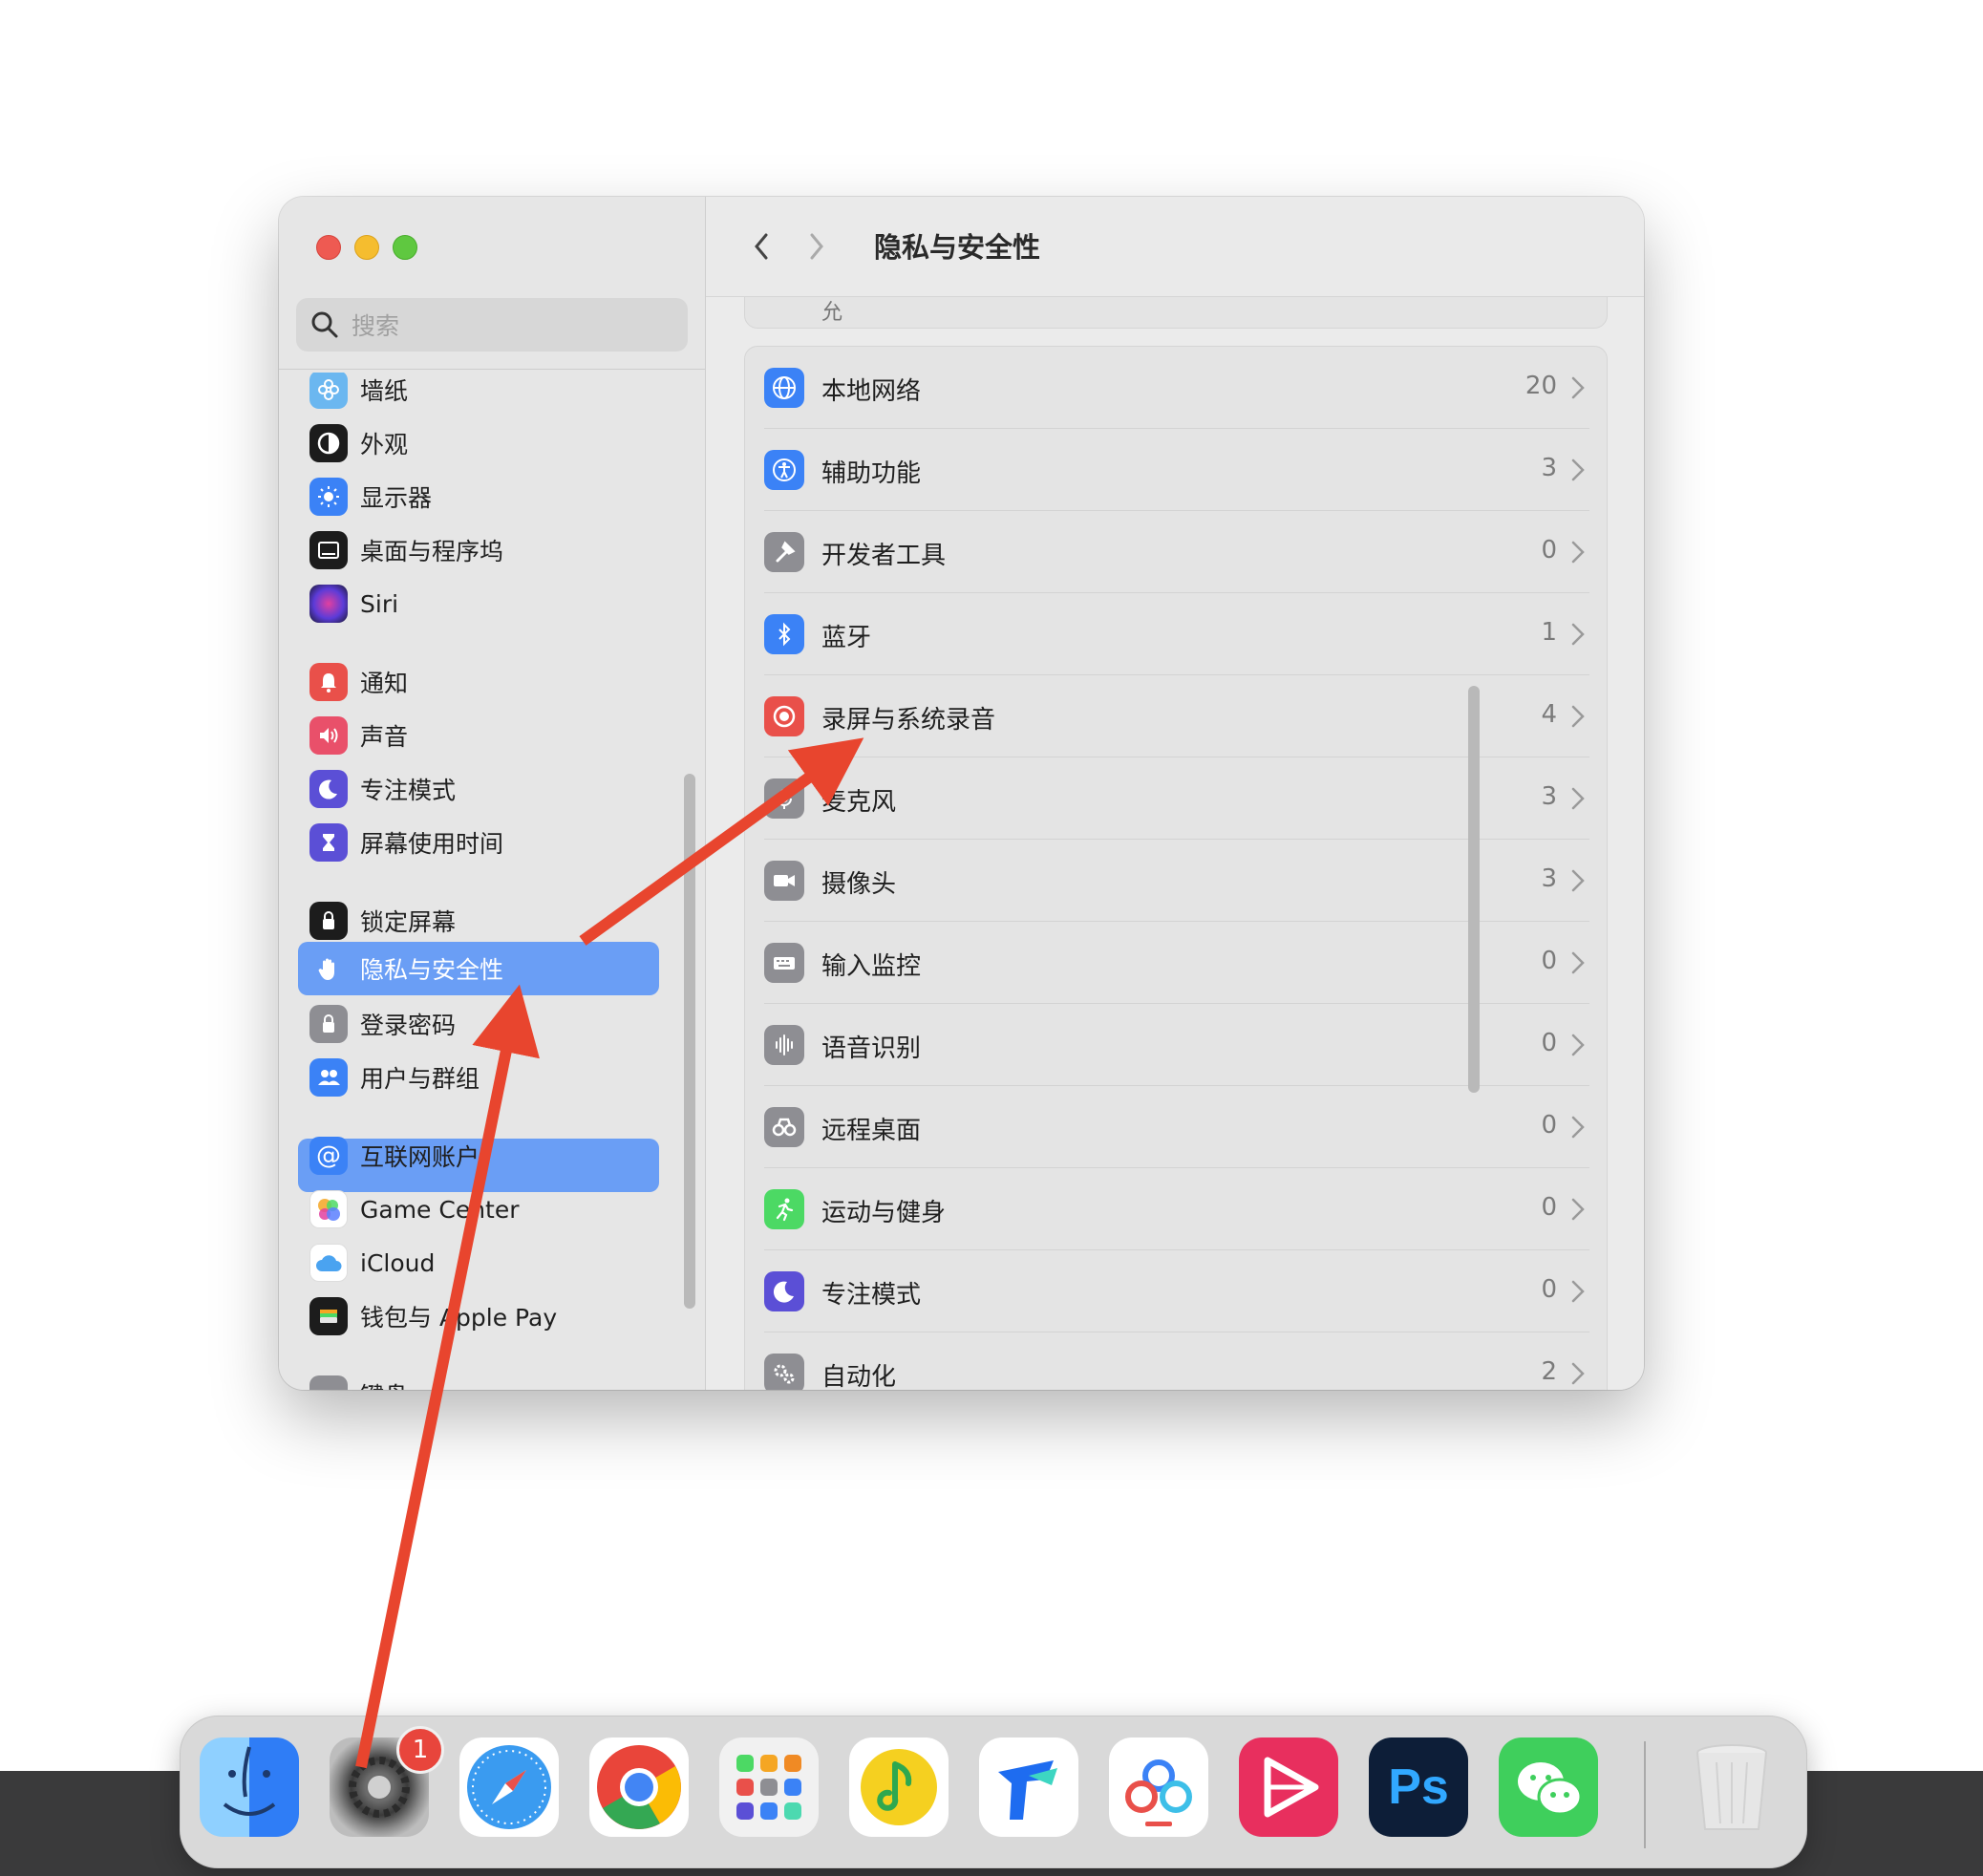 The width and height of the screenshot is (1983, 1876). Describe the element at coordinates (384, 1383) in the screenshot. I see `sidebar-item-label: 键盘` at that location.